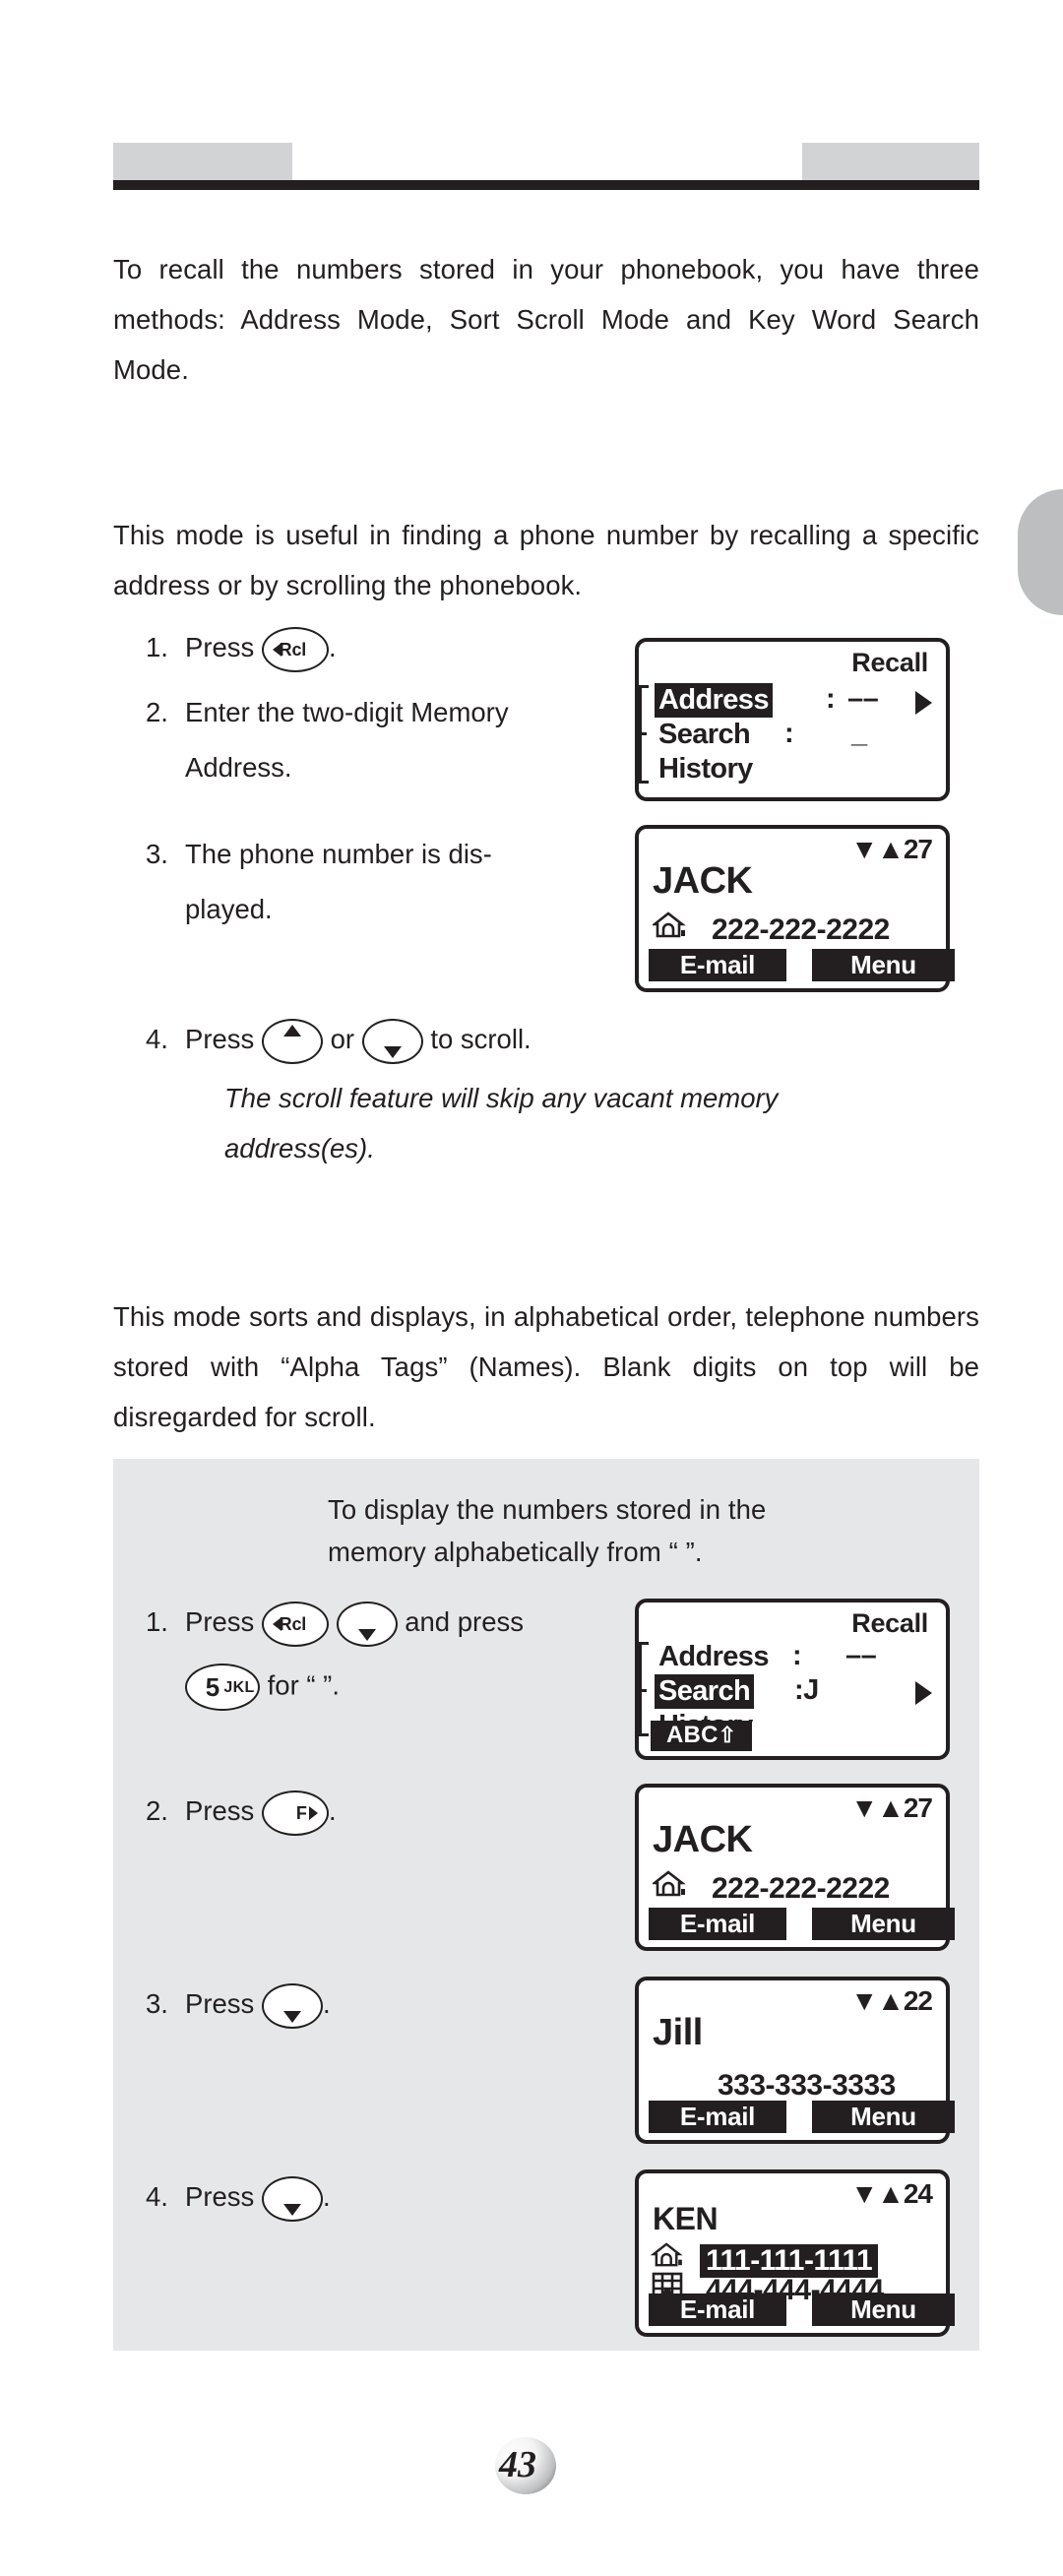 This screenshot has height=2576, width=1063. What do you see at coordinates (806, 1690) in the screenshot?
I see `search-value: :J` at bounding box center [806, 1690].